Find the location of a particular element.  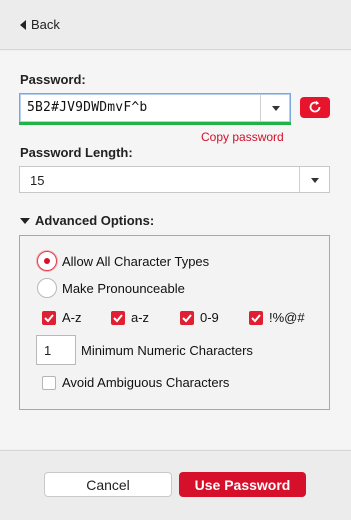

checkbox-avoid-ambiguous: Avoid Ambiguous Characters is located at coordinates (135, 382).